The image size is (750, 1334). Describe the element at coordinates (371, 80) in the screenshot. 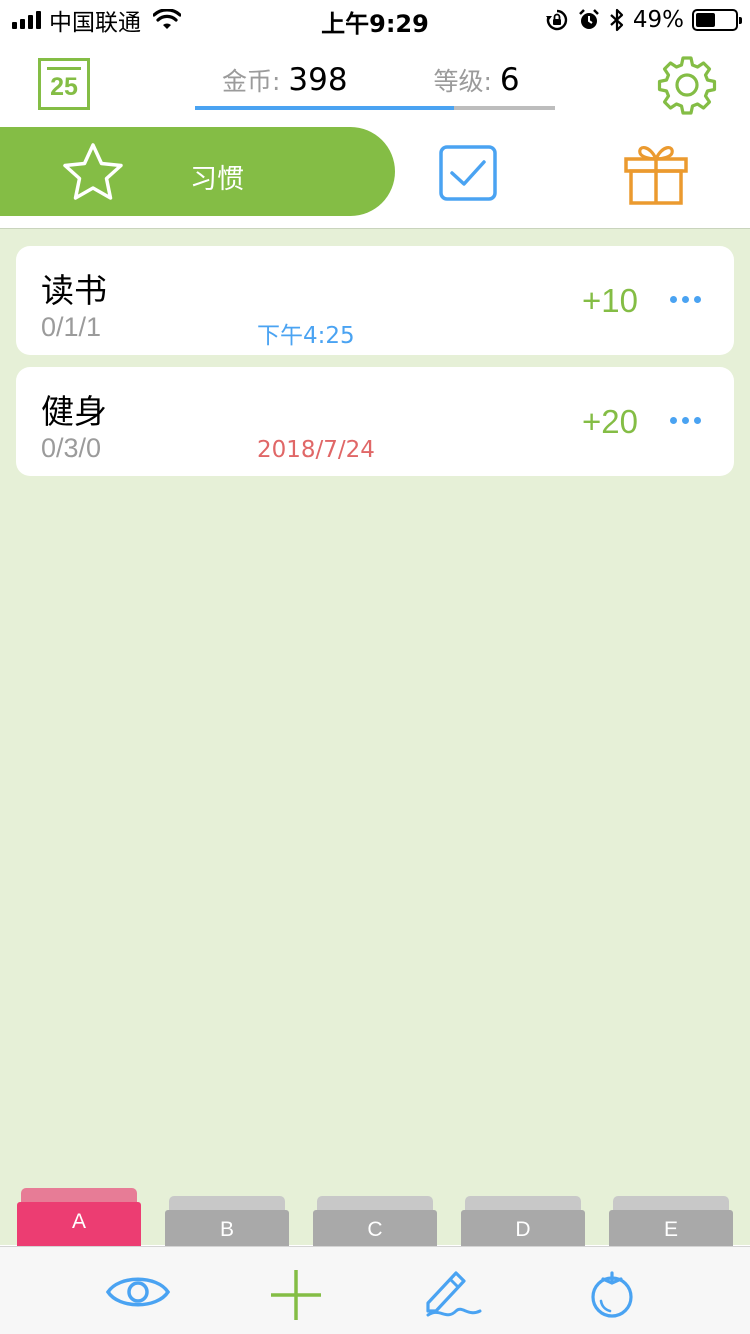

I see `player-stats: 金币: 398 等级: 6` at that location.